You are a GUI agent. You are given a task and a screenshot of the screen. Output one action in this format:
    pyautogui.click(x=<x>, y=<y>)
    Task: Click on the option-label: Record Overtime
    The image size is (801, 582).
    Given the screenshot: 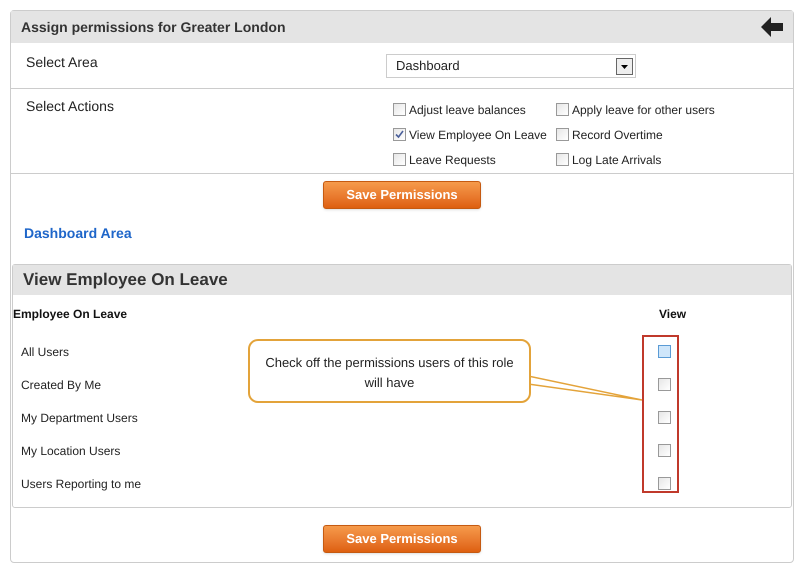 What is the action you would take?
    pyautogui.click(x=617, y=135)
    